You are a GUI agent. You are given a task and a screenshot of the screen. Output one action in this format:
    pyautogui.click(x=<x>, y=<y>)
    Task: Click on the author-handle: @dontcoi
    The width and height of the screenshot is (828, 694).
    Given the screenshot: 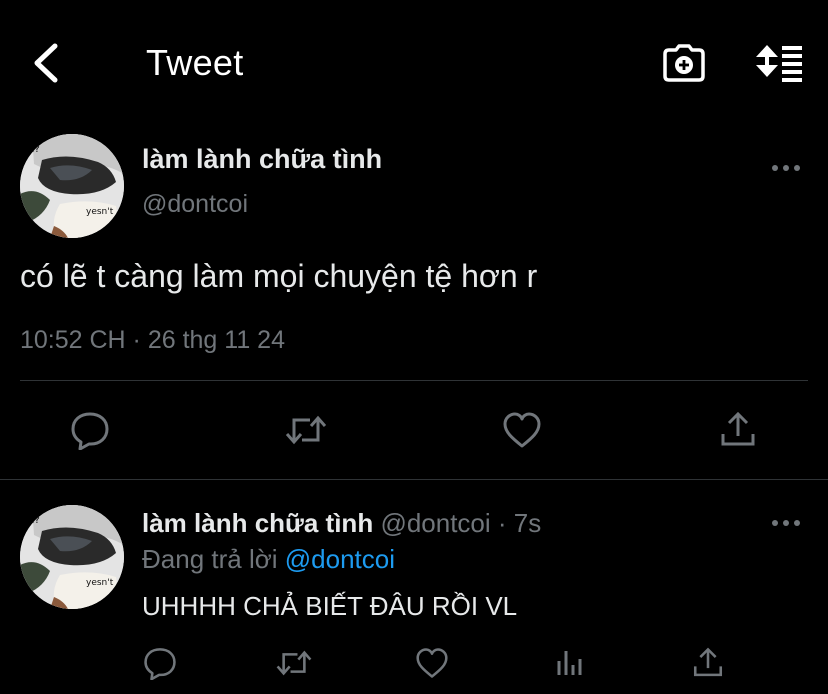 What is the action you would take?
    pyautogui.click(x=195, y=204)
    